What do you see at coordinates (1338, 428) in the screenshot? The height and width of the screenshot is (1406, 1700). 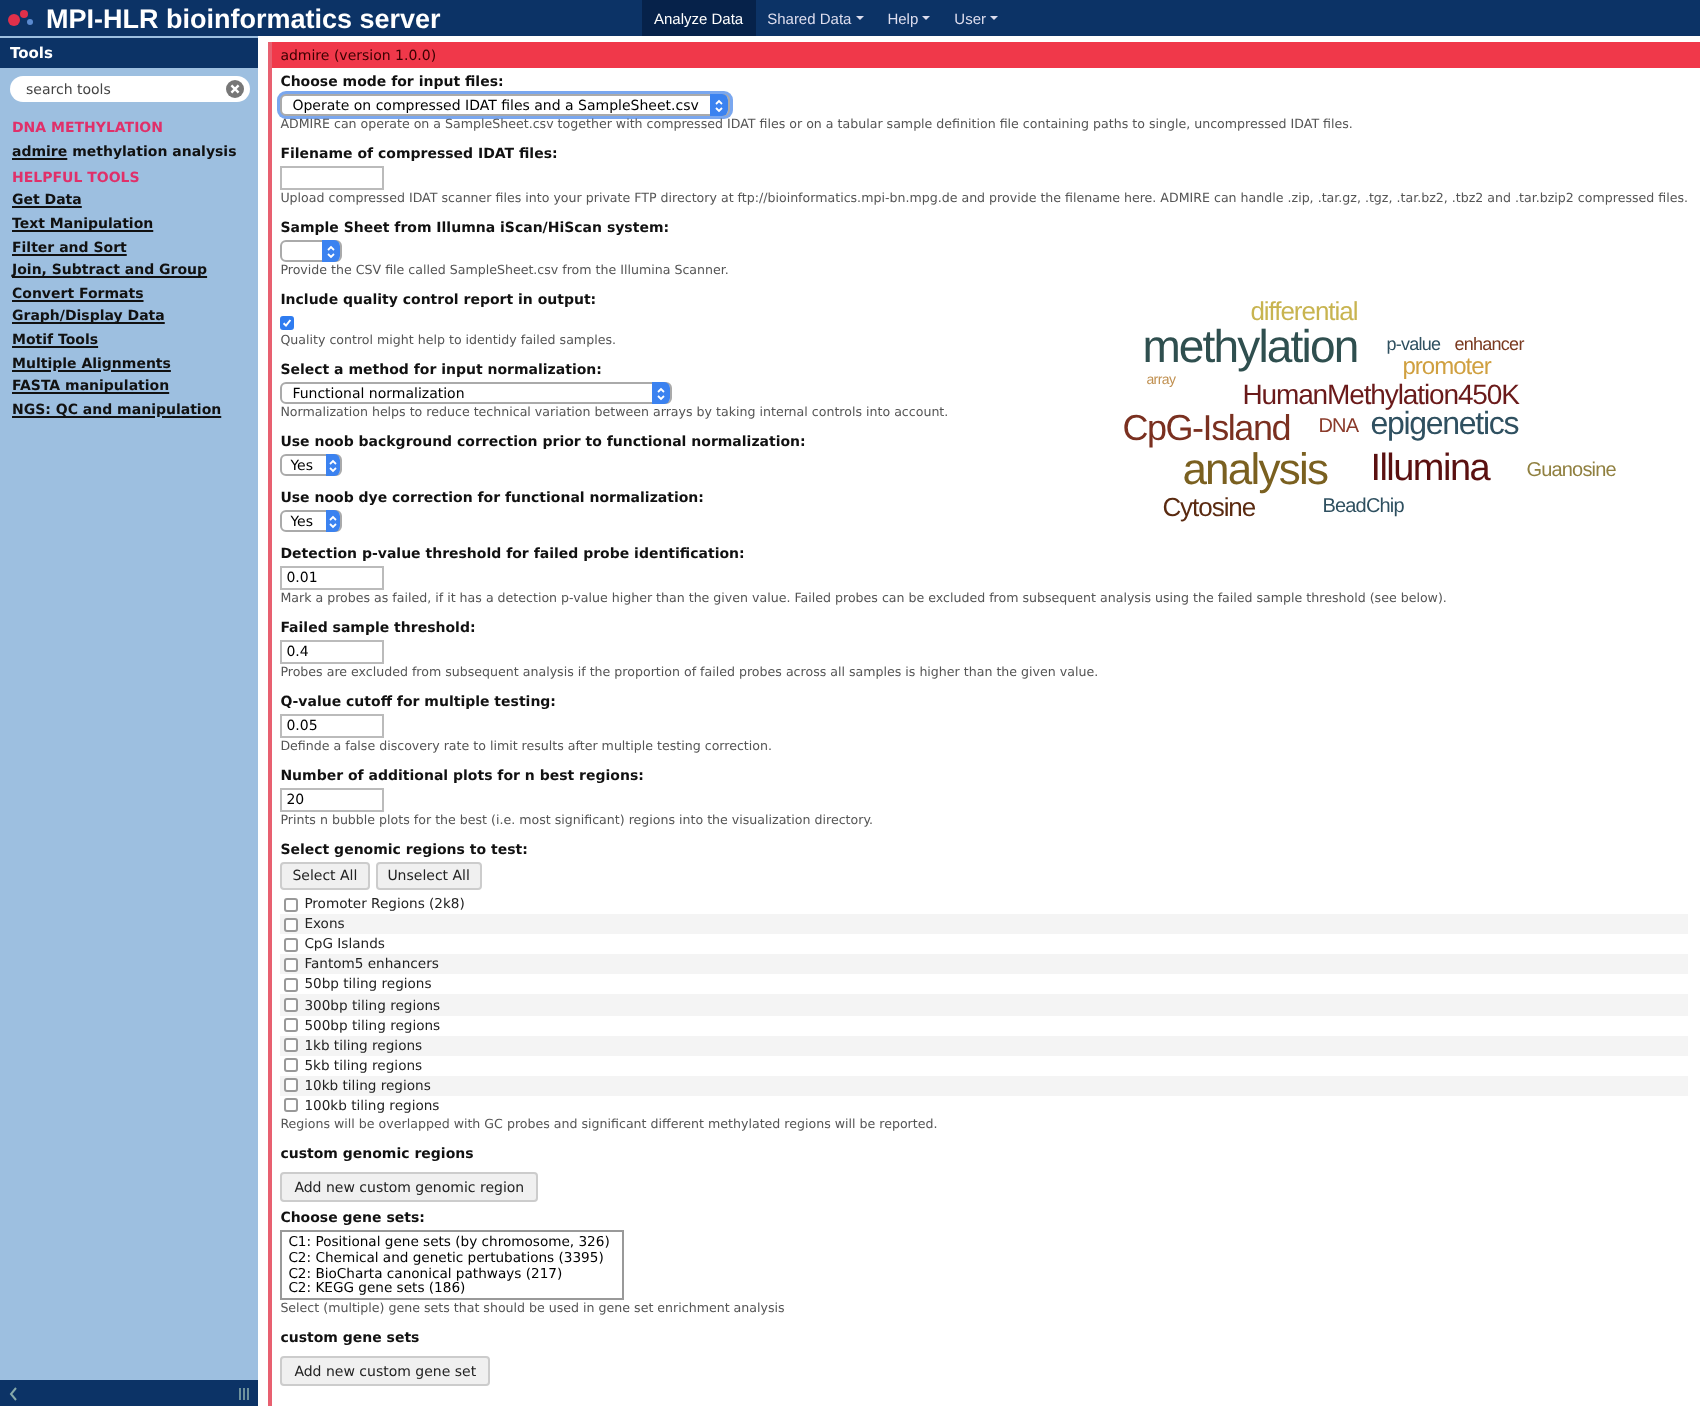 I see `word-cloud-word: DNA` at bounding box center [1338, 428].